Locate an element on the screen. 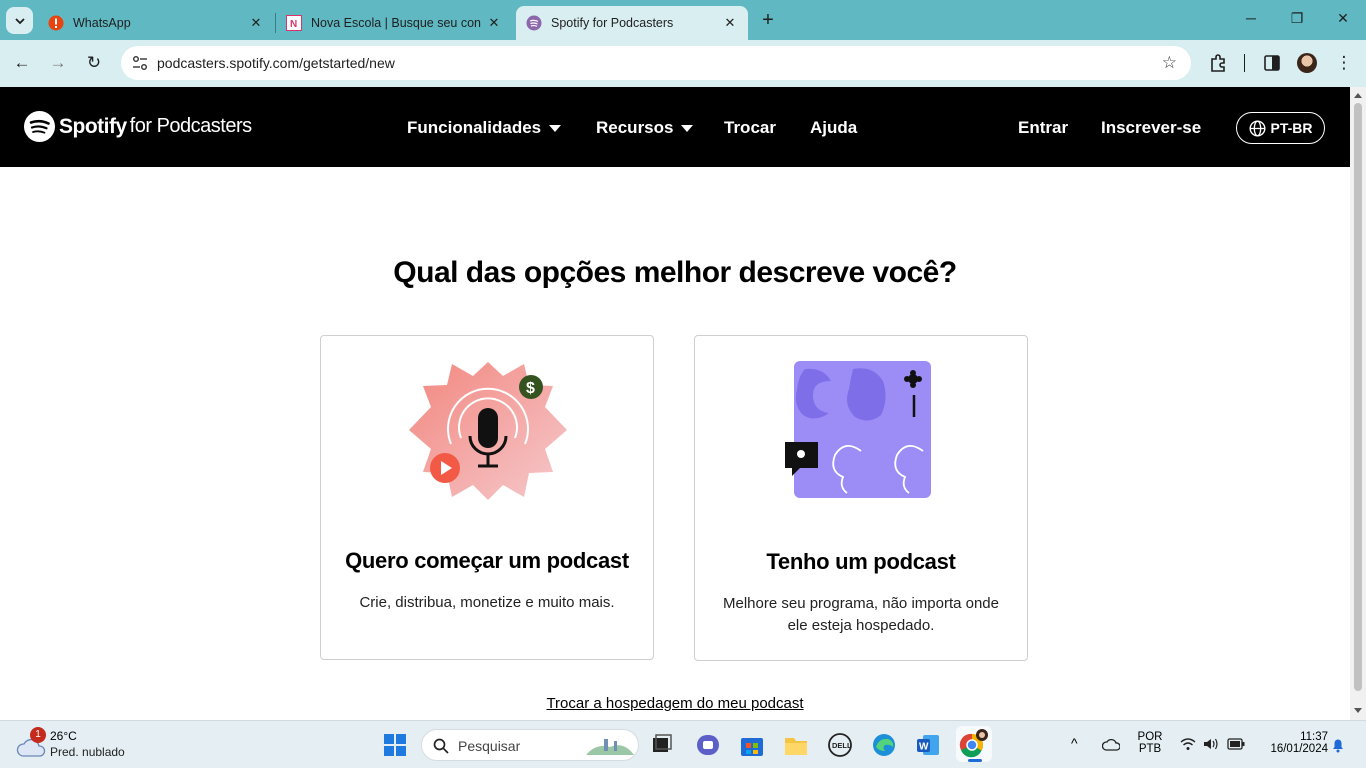  clock: 11:37 16/01/2024 is located at coordinates (1292, 743).